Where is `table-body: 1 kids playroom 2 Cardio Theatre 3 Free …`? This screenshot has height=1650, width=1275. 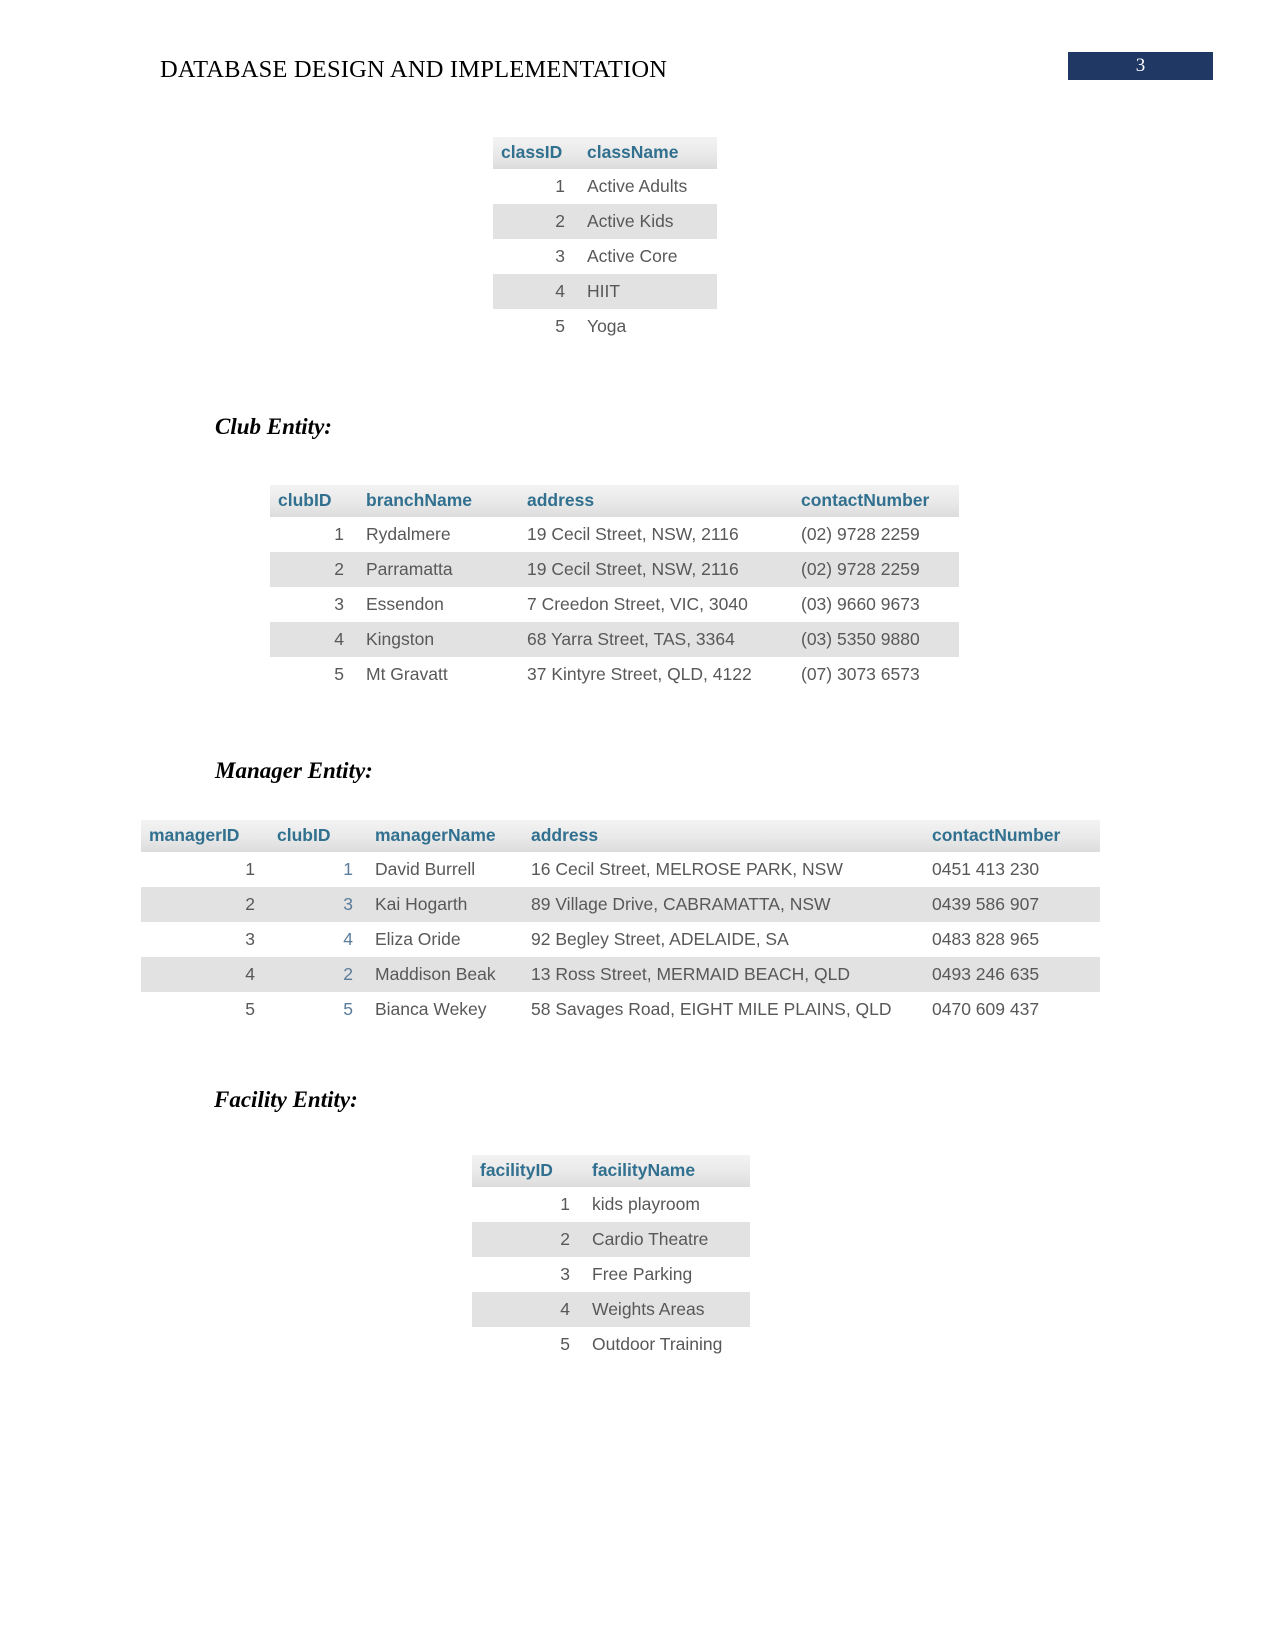
table-body: 1 kids playroom 2 Cardio Theatre 3 Free … is located at coordinates (611, 1274).